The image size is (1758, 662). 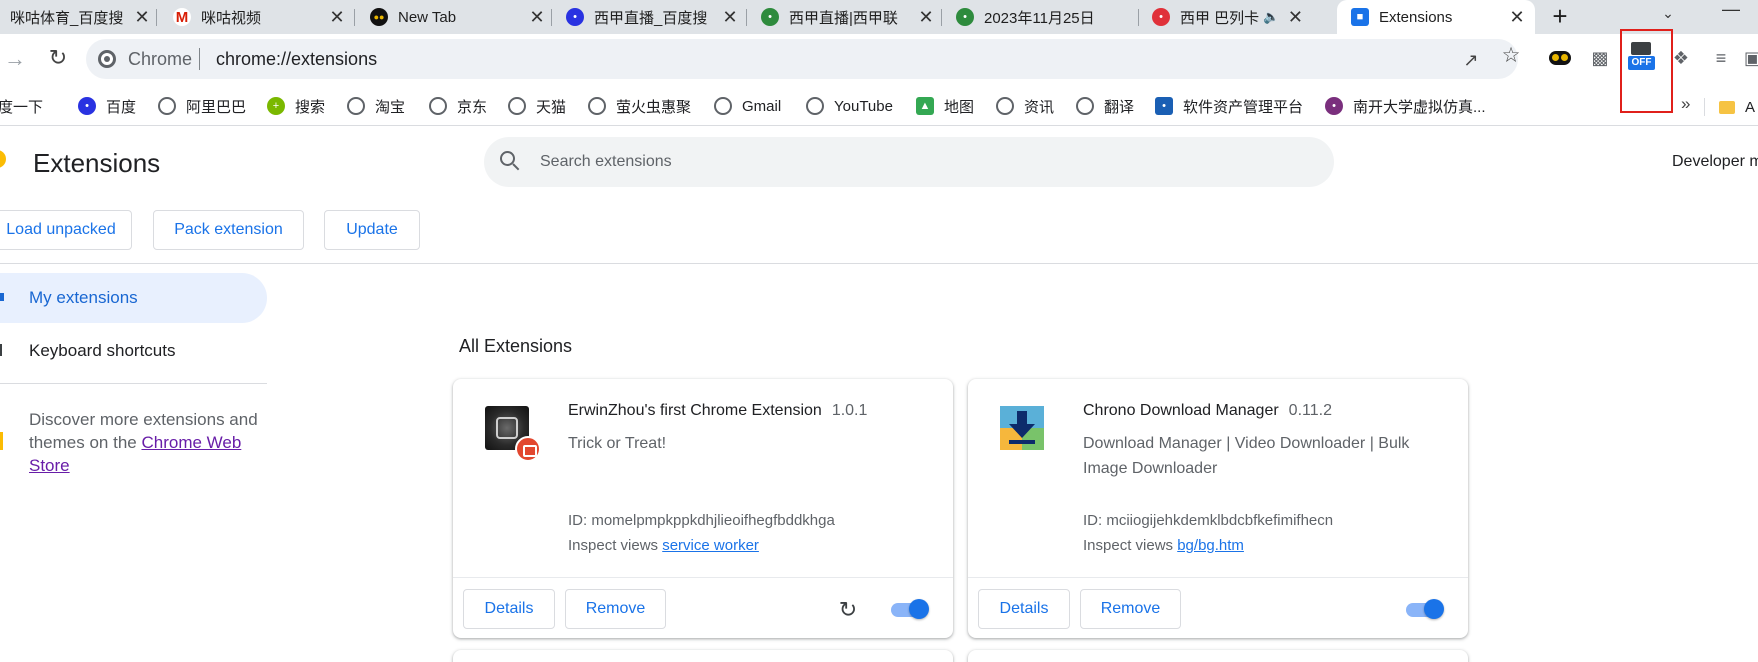 I want to click on tab-migu-video: M 咪咕视频 ✕, so click(x=260, y=17).